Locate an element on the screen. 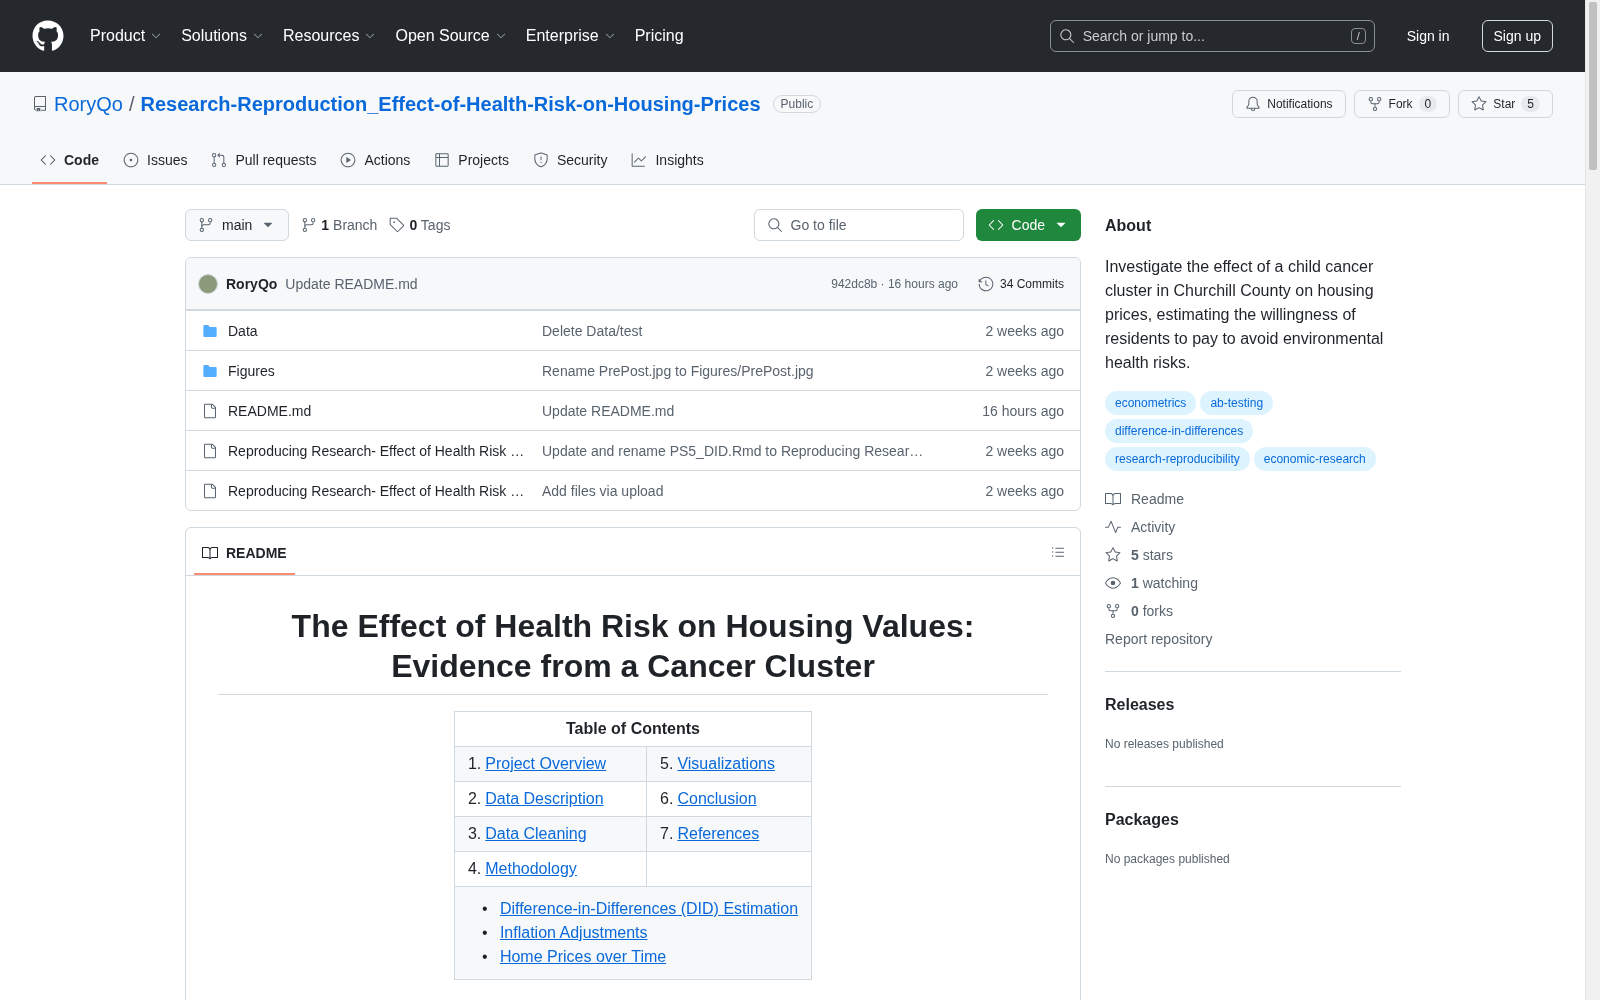  table-cell: • Difference-in-Differences (DID) Estimation • Inflation Adjustments • Home Prices over Time is located at coordinates (633, 933).